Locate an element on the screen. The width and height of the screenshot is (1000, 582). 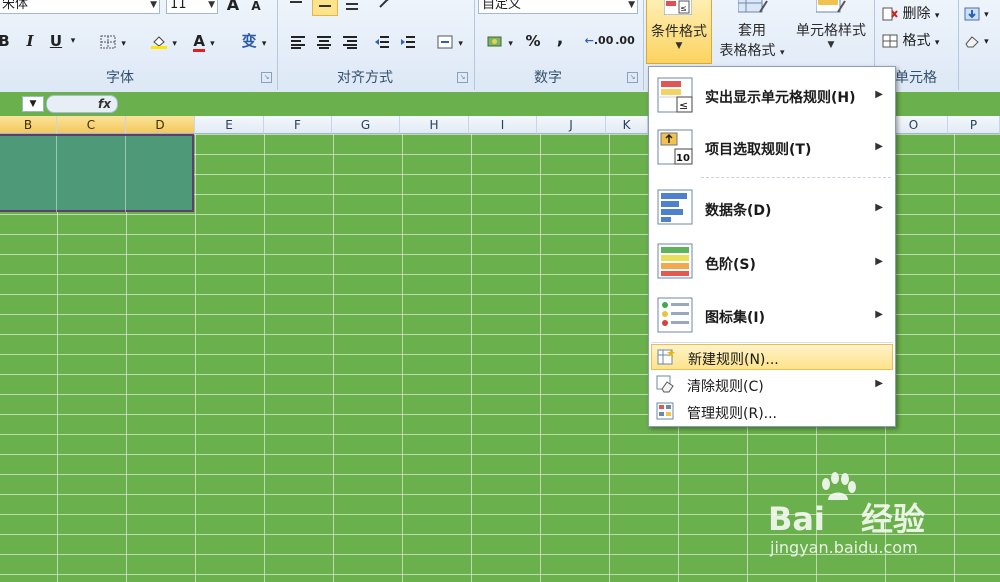
phonetic-button: 变 ▾ is located at coordinates (254, 41).